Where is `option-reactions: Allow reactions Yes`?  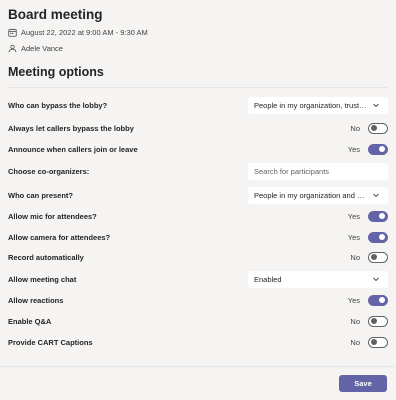 option-reactions: Allow reactions Yes is located at coordinates (198, 300).